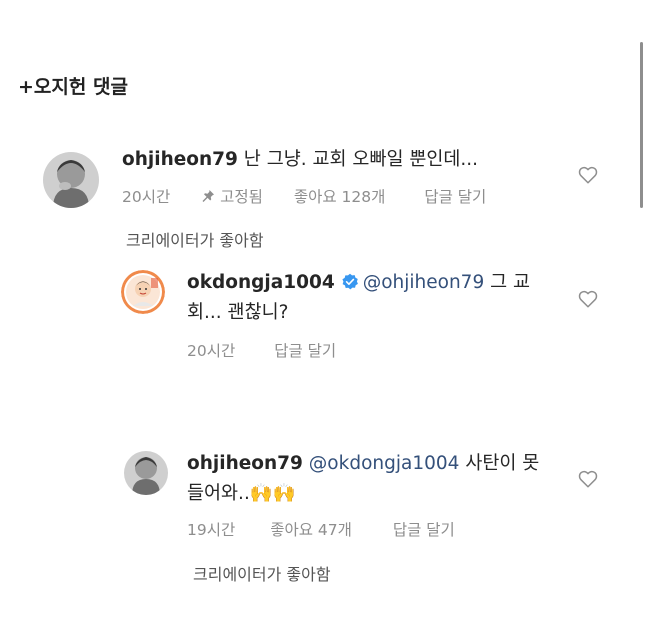 The height and width of the screenshot is (624, 650). I want to click on comment-time: 19시간, so click(211, 530).